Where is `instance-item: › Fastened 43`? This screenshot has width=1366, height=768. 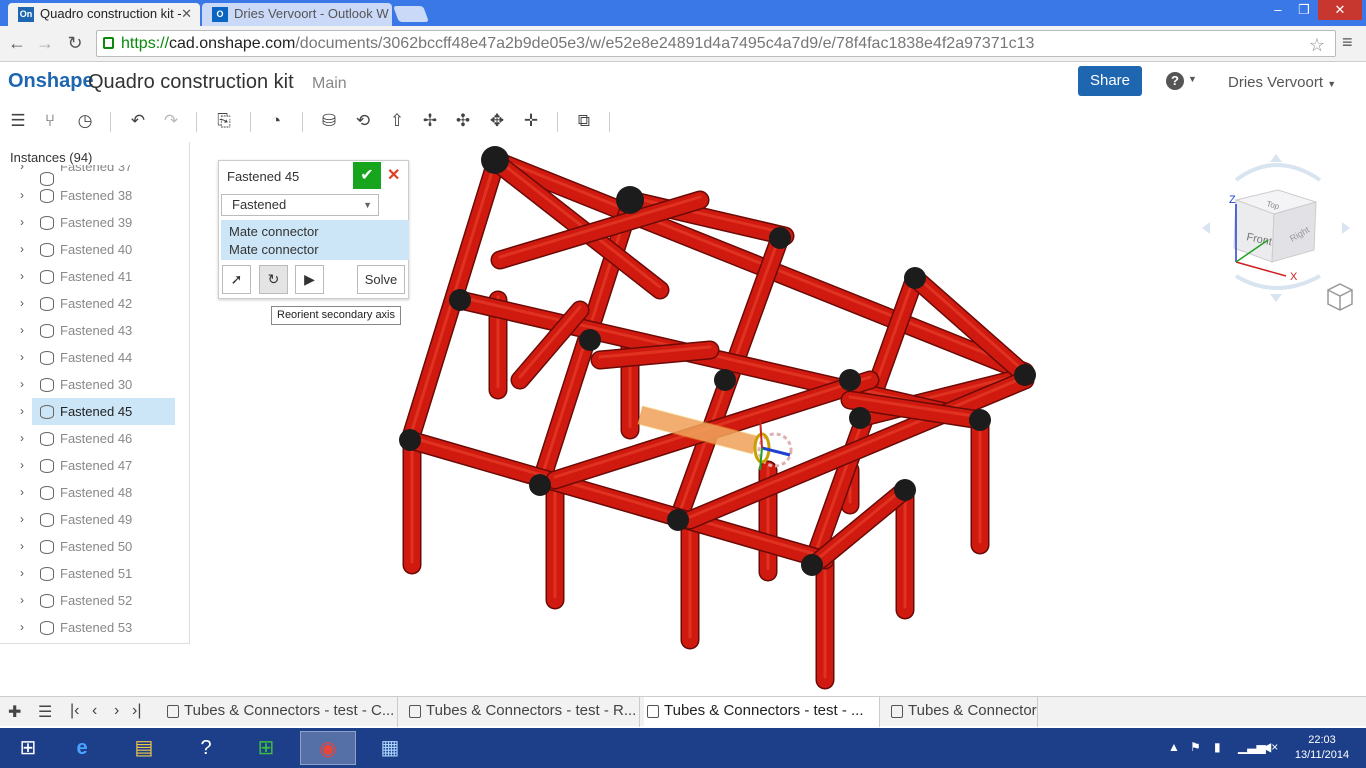 instance-item: › Fastened 43 is located at coordinates (94, 330).